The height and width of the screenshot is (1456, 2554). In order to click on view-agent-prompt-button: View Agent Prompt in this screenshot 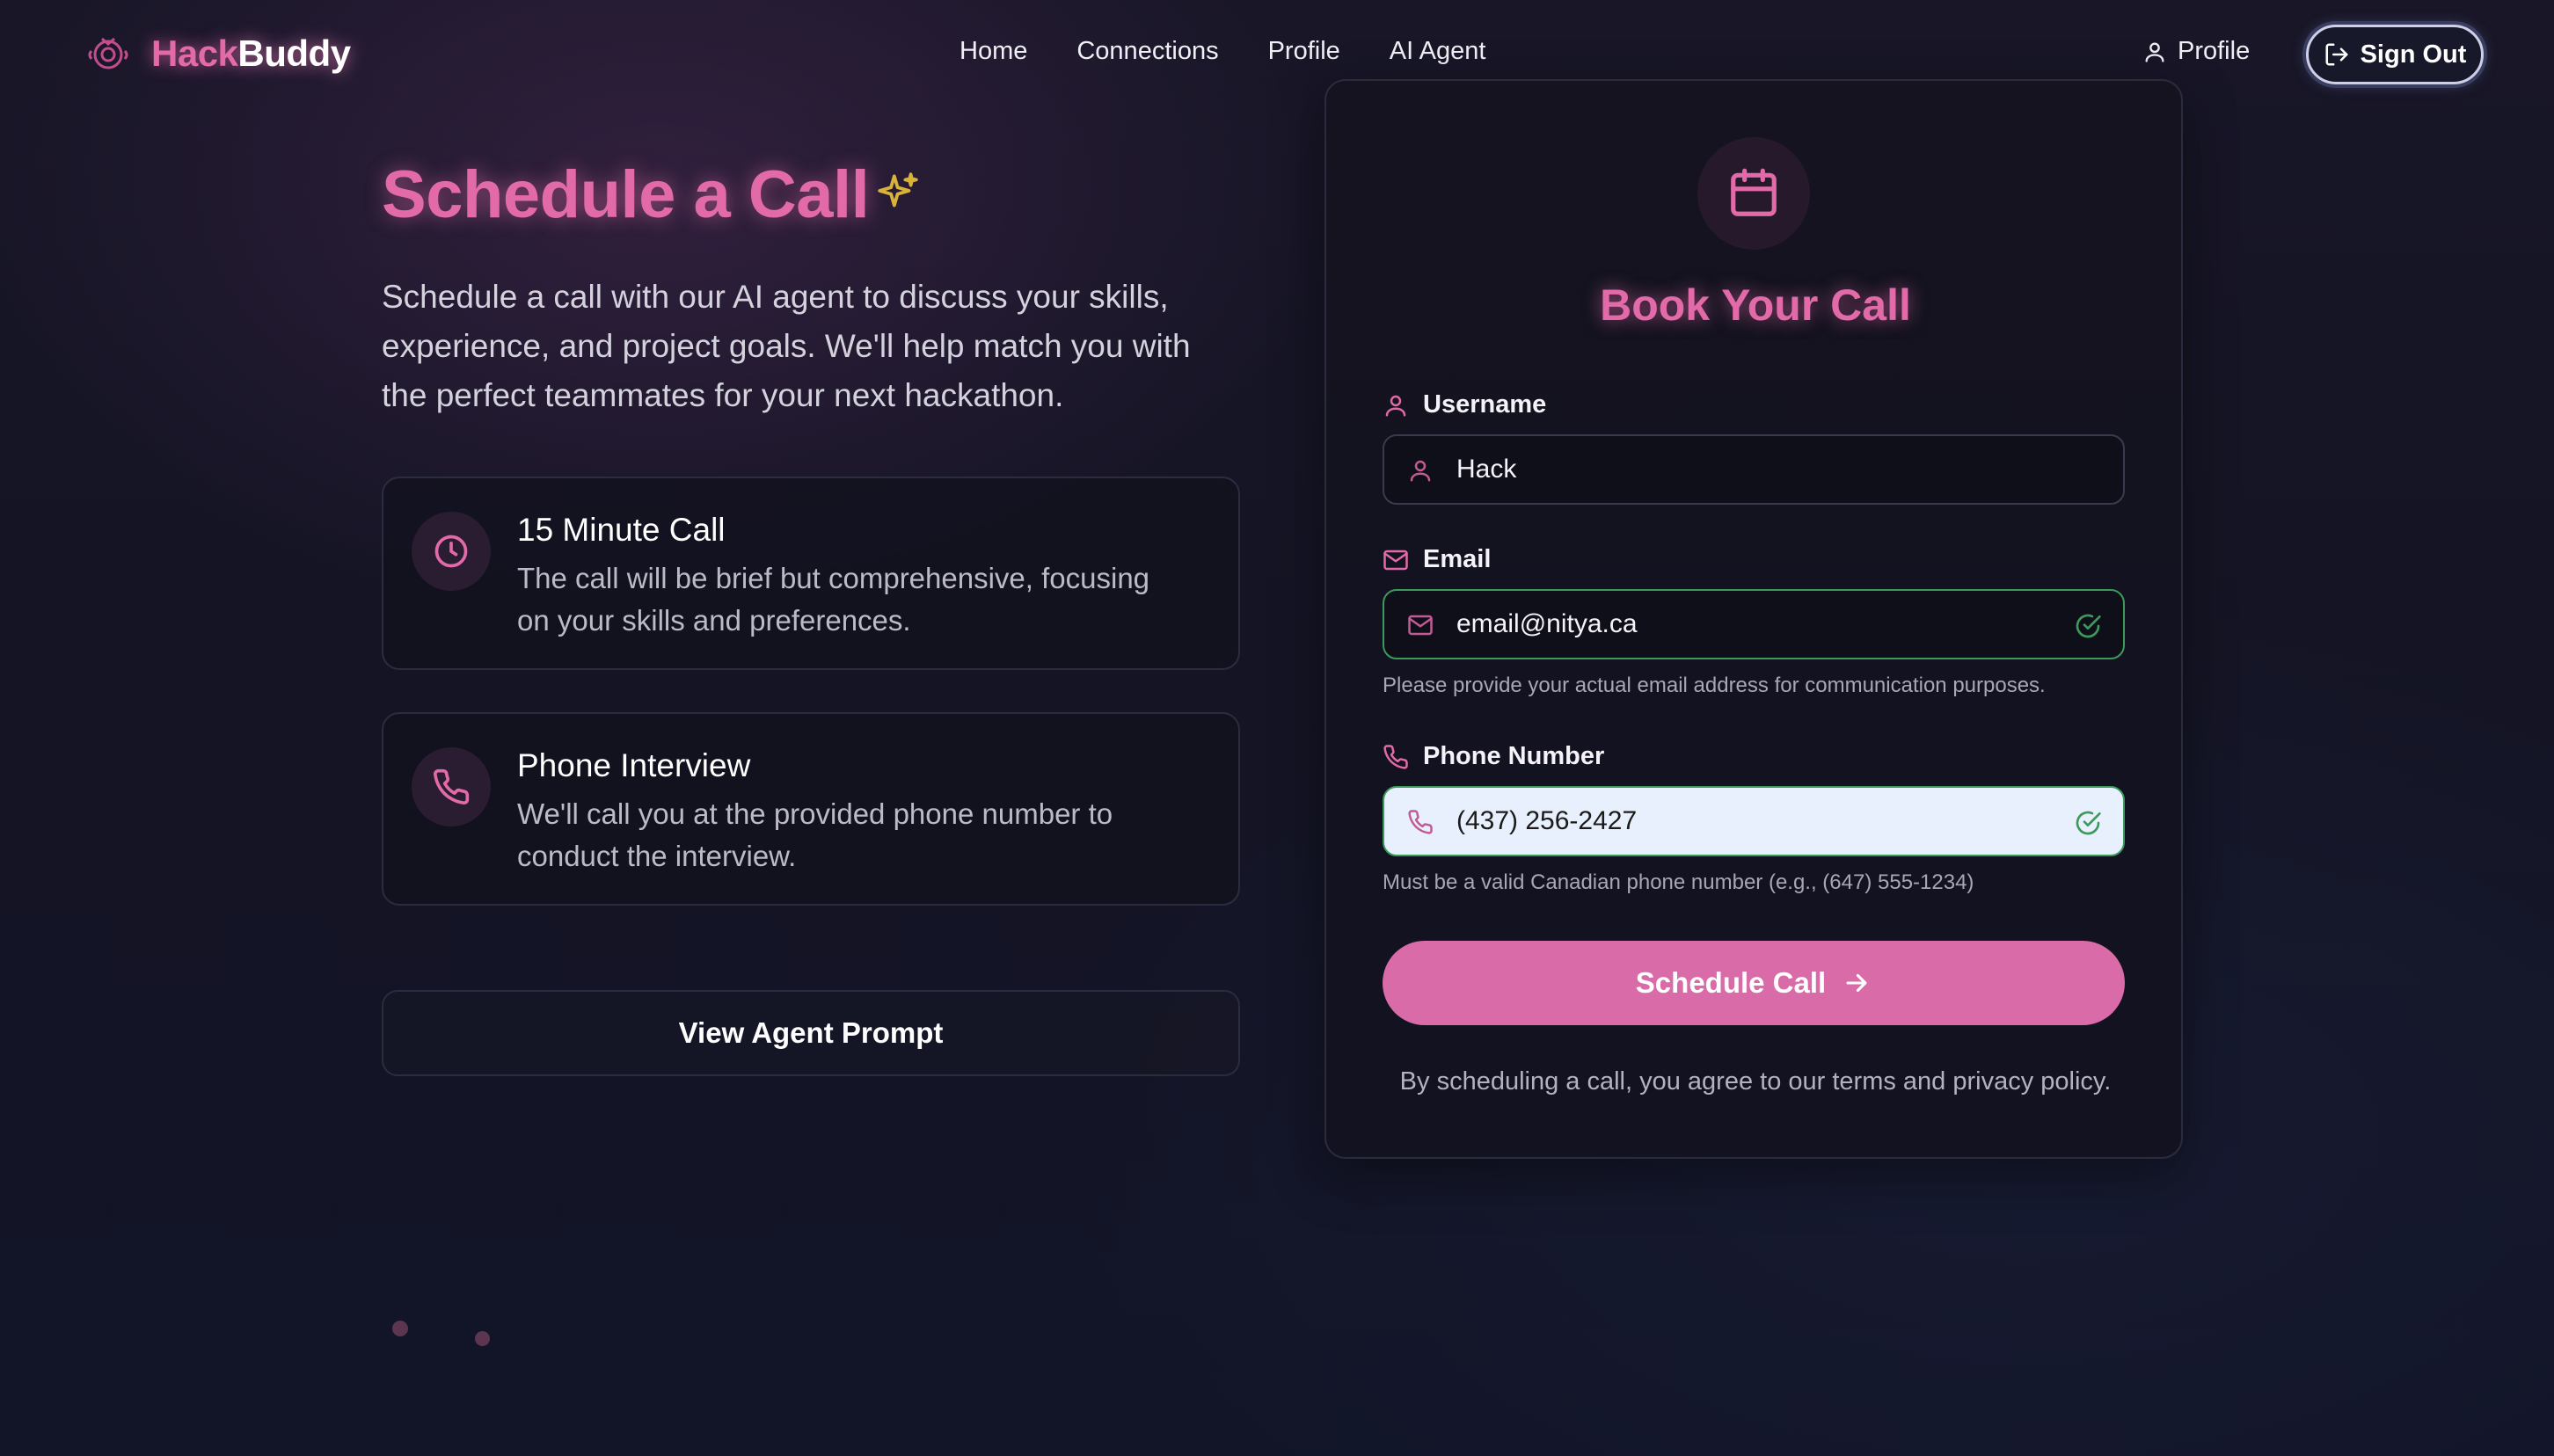, I will do `click(811, 1033)`.